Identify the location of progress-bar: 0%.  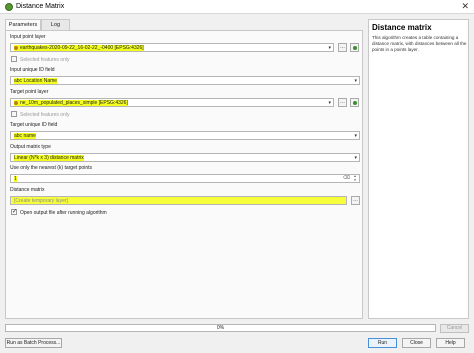
(220, 328).